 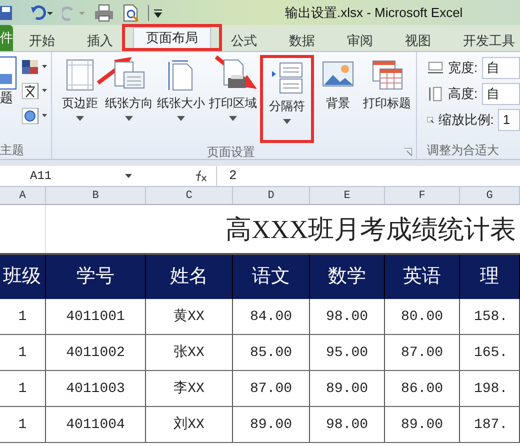 What do you see at coordinates (96, 277) in the screenshot?
I see `table-header-cell: 学号` at bounding box center [96, 277].